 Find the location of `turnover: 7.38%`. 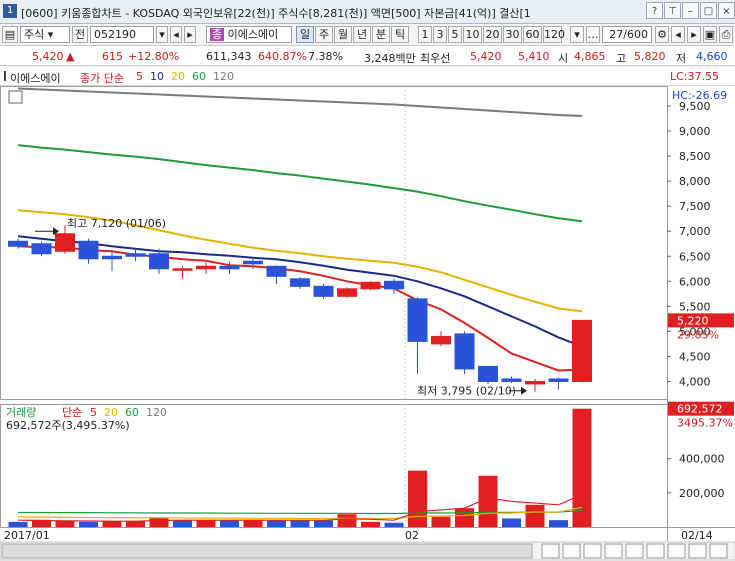

turnover: 7.38% is located at coordinates (325, 56).